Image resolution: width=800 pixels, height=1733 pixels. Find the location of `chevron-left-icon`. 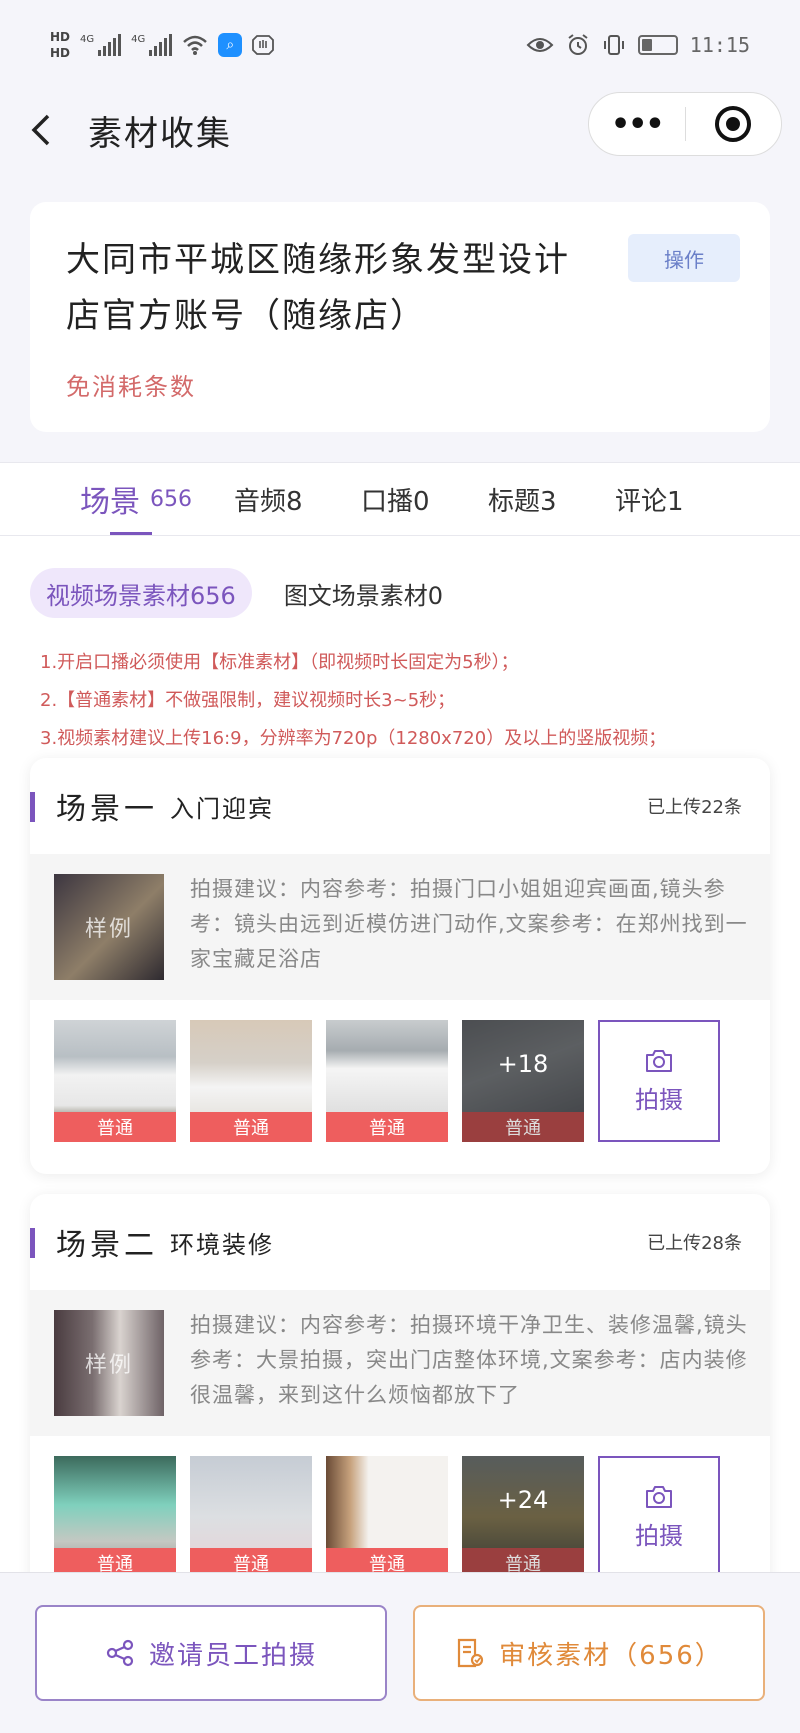

chevron-left-icon is located at coordinates (40, 130).